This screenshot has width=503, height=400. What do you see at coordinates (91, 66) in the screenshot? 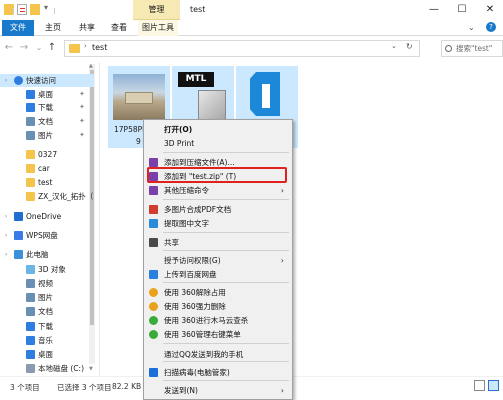
I see `scroll-up-icon: ▲` at bounding box center [91, 66].